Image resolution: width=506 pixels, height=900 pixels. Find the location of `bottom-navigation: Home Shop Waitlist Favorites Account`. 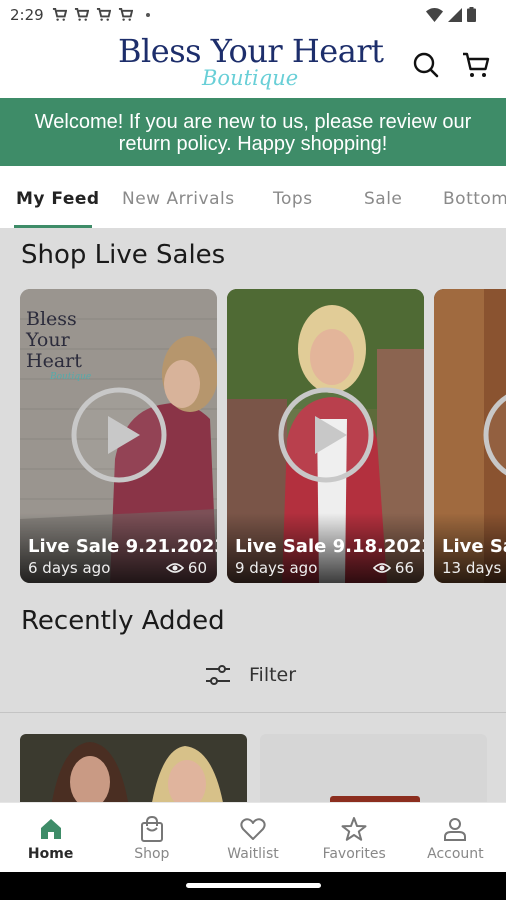

bottom-navigation: Home Shop Waitlist Favorites Account is located at coordinates (253, 837).